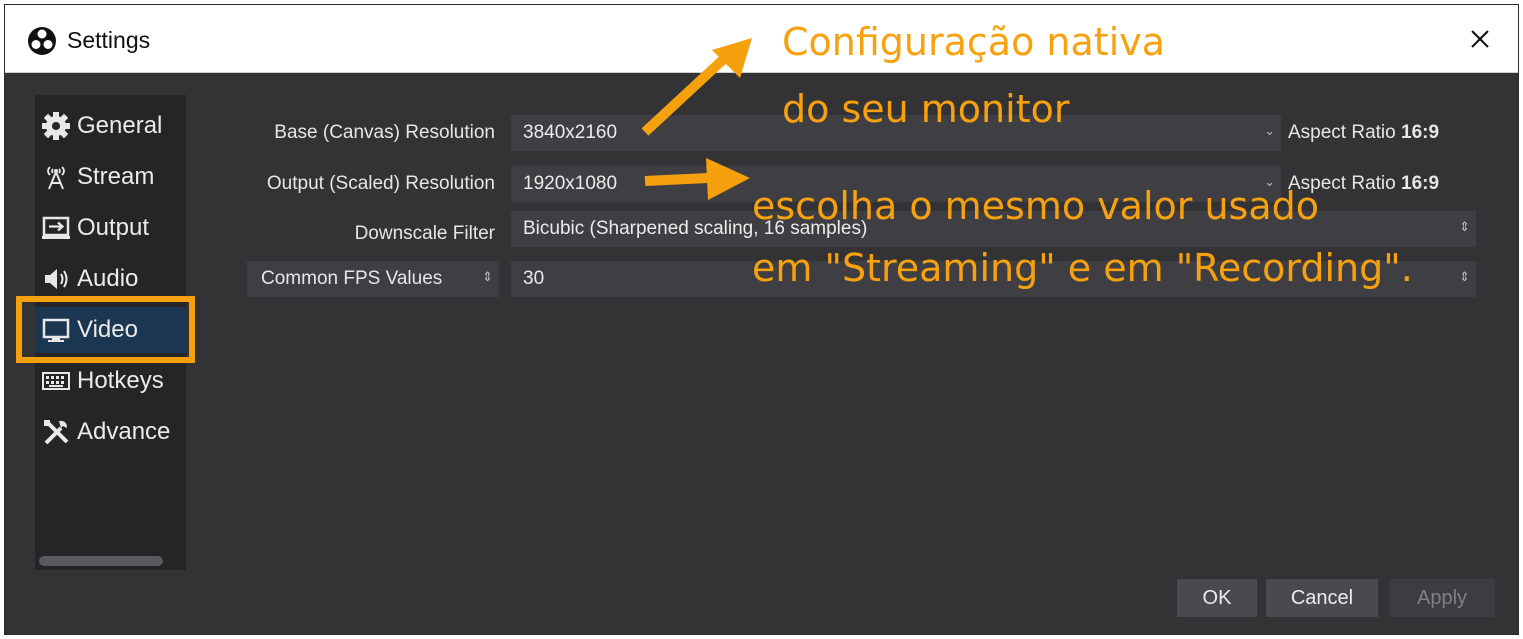  Describe the element at coordinates (101, 561) in the screenshot. I see `sidebar-scrollbar` at that location.